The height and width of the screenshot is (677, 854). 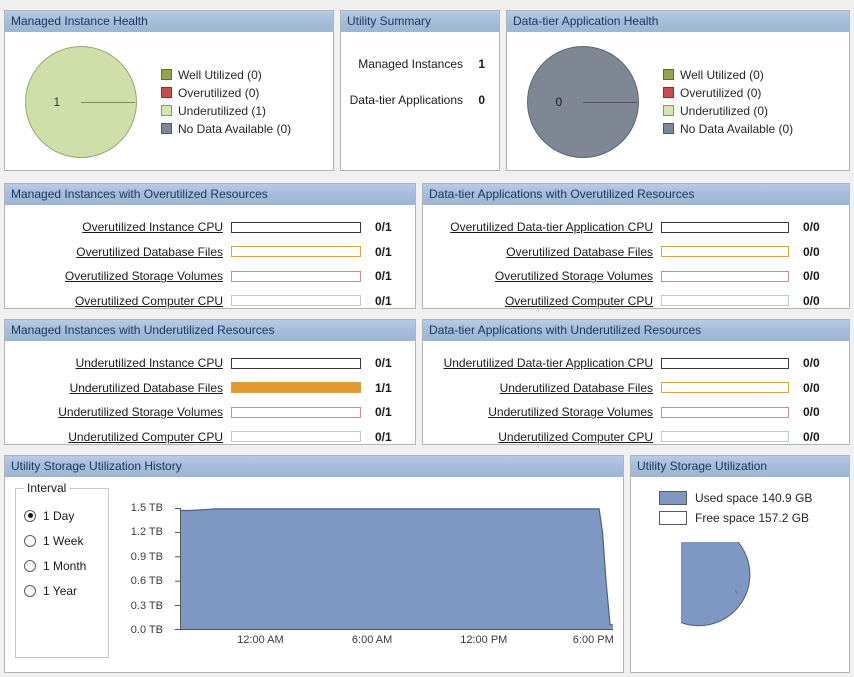 What do you see at coordinates (219, 92) in the screenshot?
I see `legend-label: Overutilized (0)` at bounding box center [219, 92].